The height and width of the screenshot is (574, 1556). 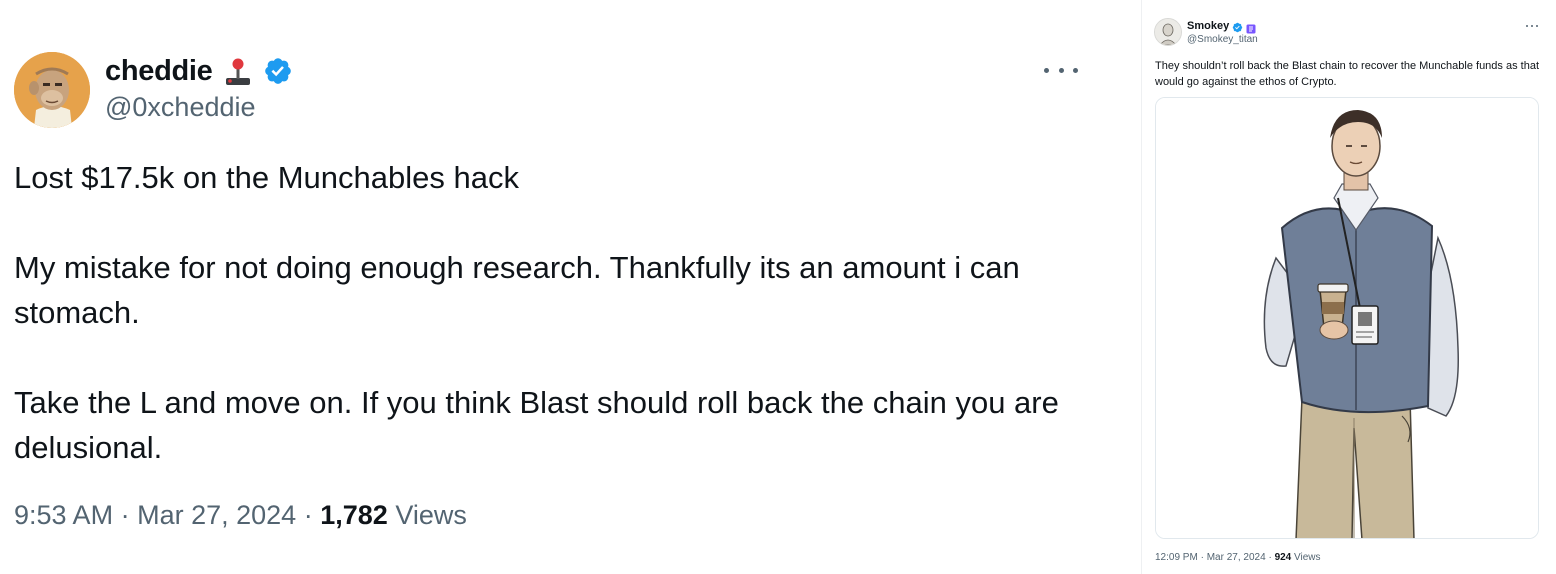 I want to click on tweet-paragraph: Lost $17.5k on the Munchables hack, so click(x=266, y=177).